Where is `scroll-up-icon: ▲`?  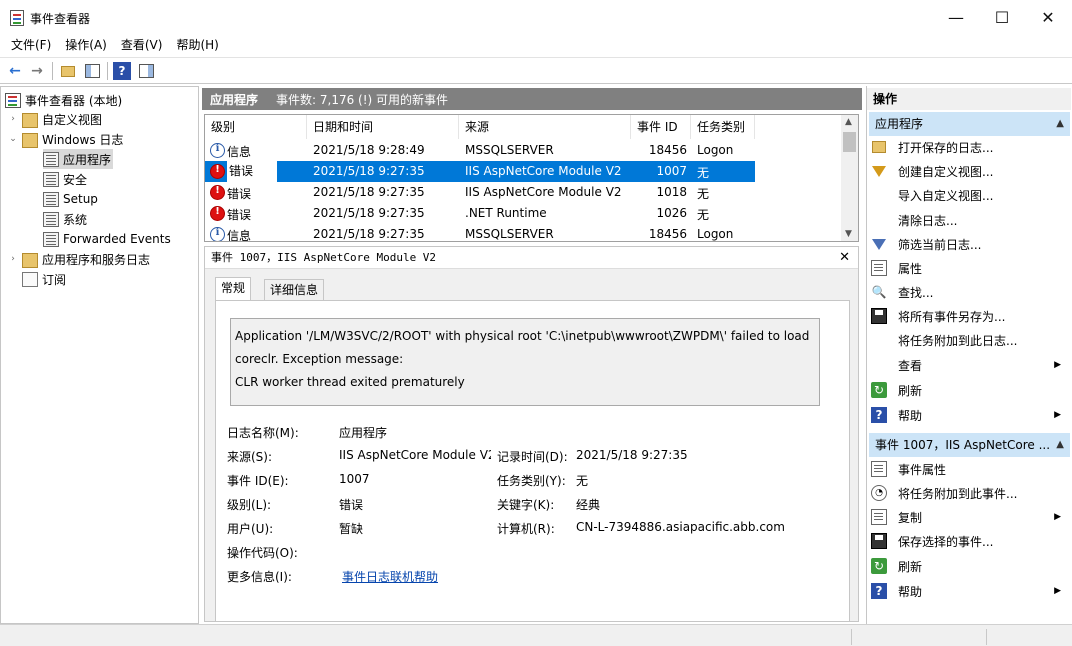
scroll-up-icon: ▲ is located at coordinates (848, 122).